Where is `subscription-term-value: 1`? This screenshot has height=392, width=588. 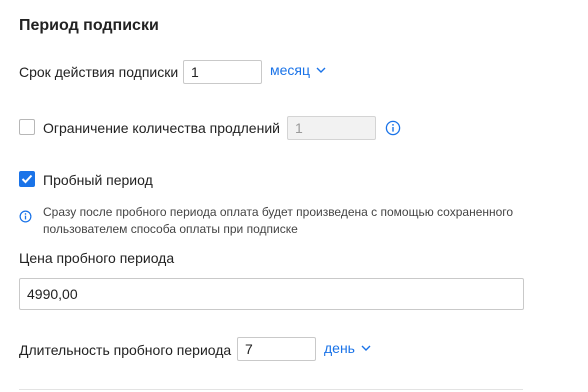
subscription-term-value: 1 is located at coordinates (195, 72).